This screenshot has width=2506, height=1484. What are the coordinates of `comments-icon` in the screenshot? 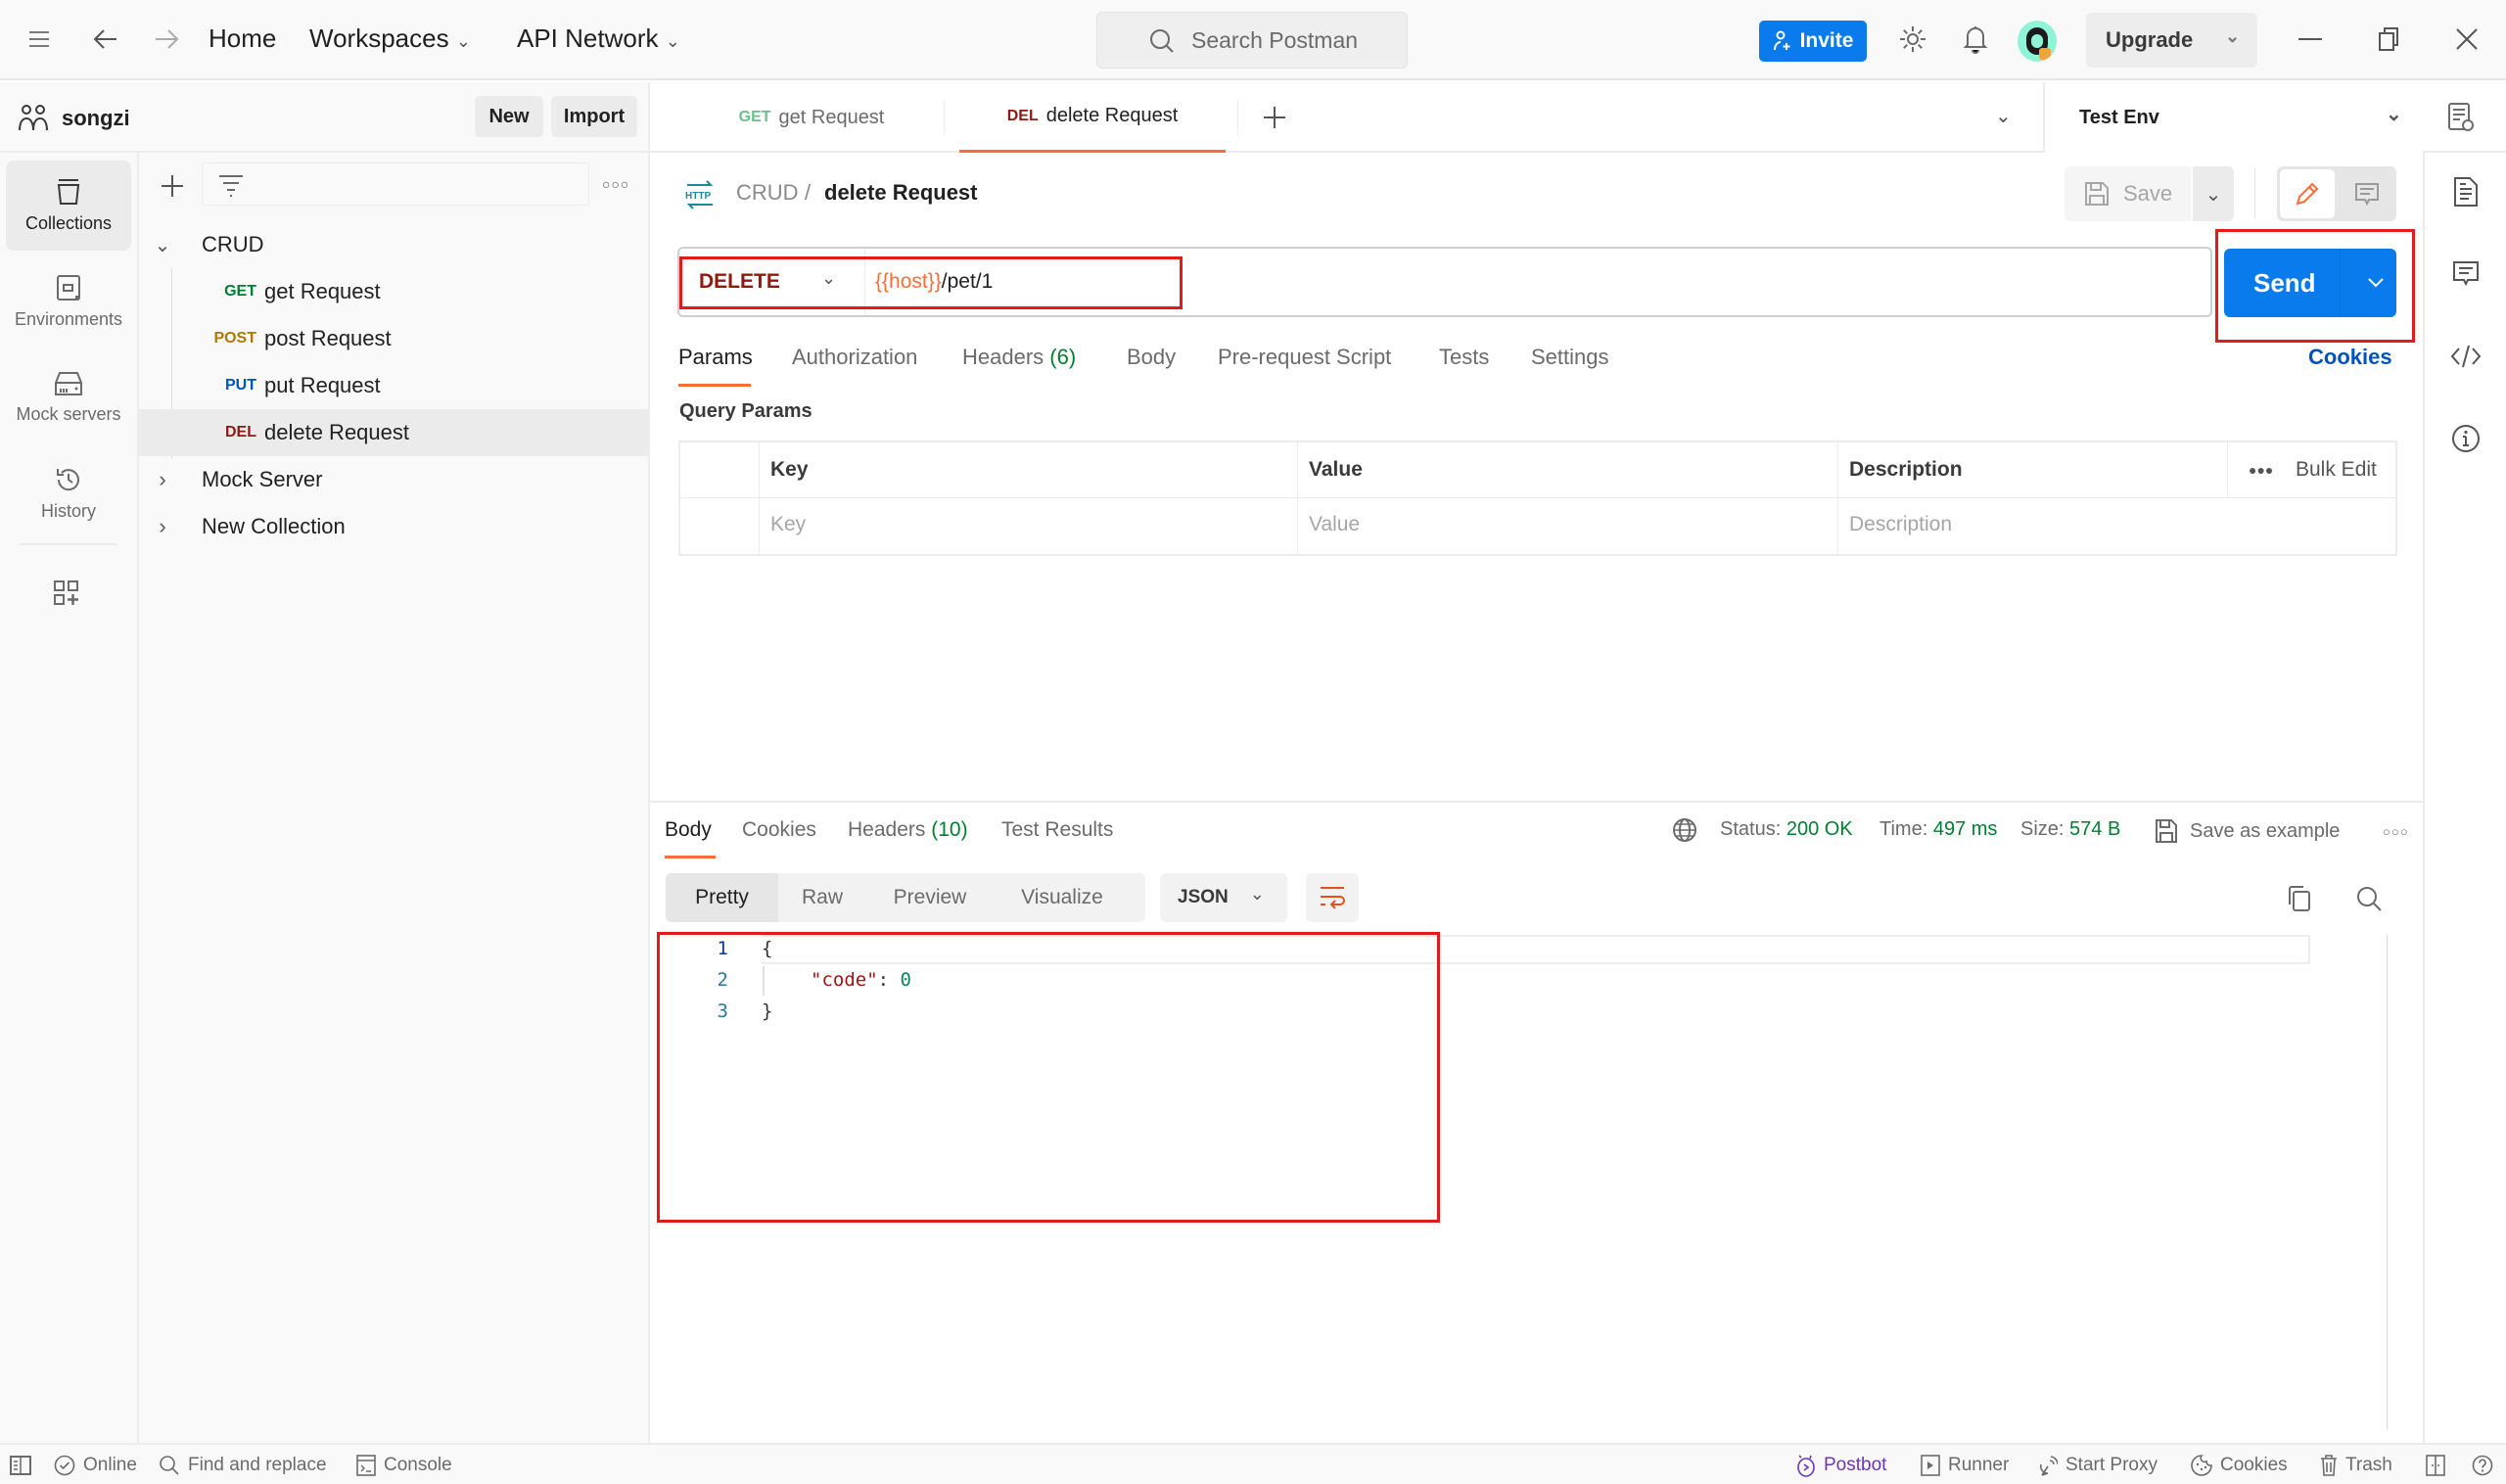 It's located at (2465, 274).